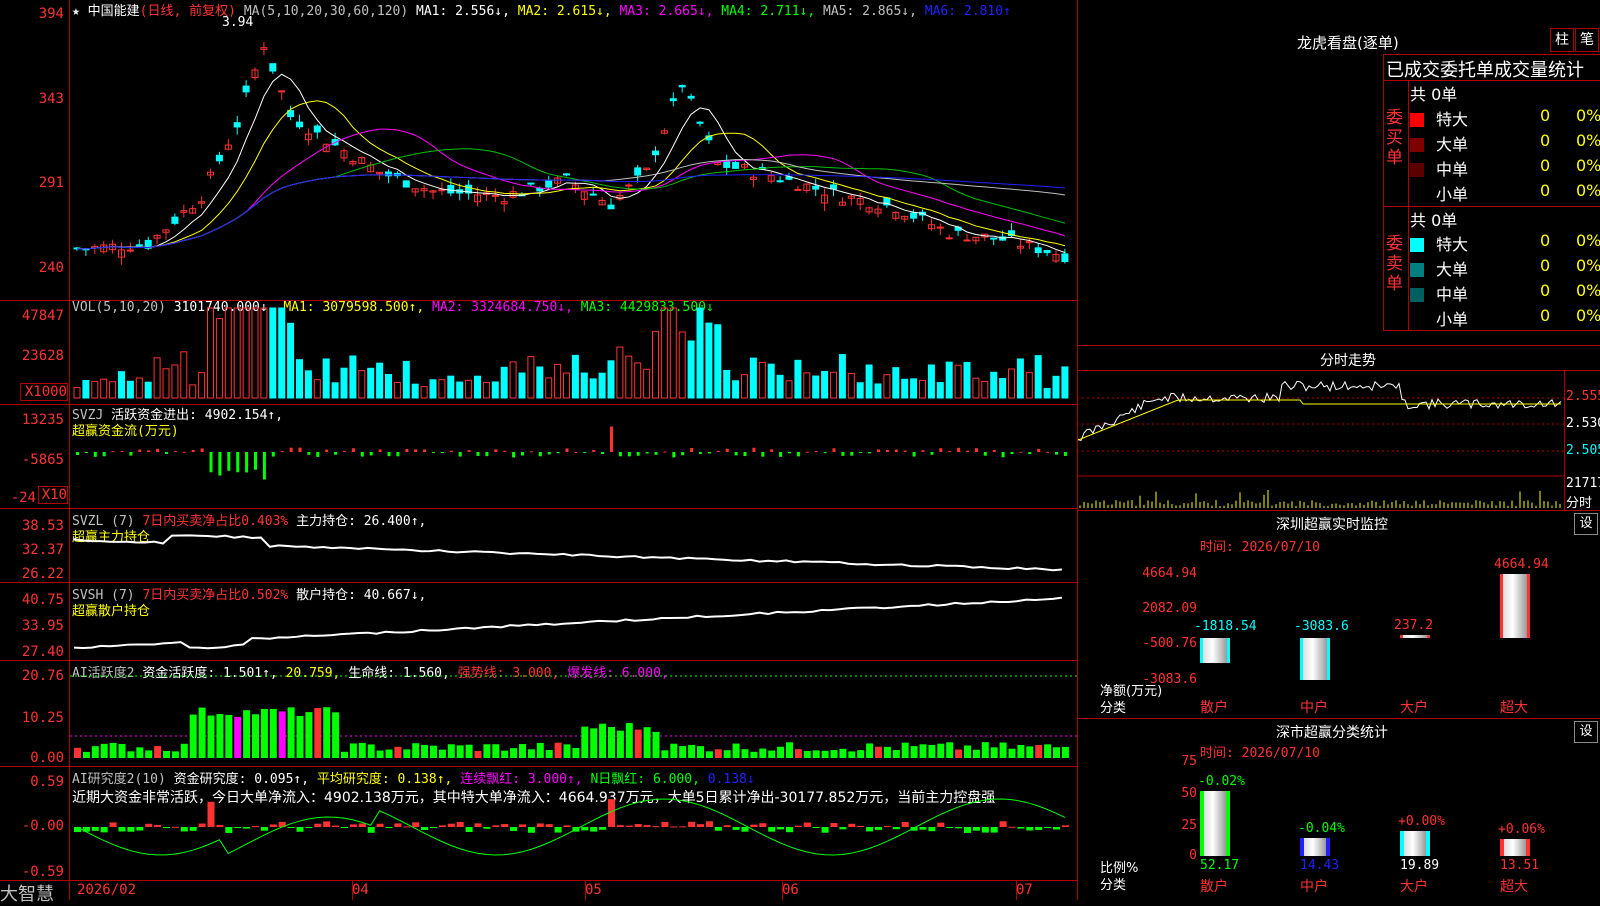  What do you see at coordinates (1414, 625) in the screenshot?
I see `monitor-bar-value: 237.2` at bounding box center [1414, 625].